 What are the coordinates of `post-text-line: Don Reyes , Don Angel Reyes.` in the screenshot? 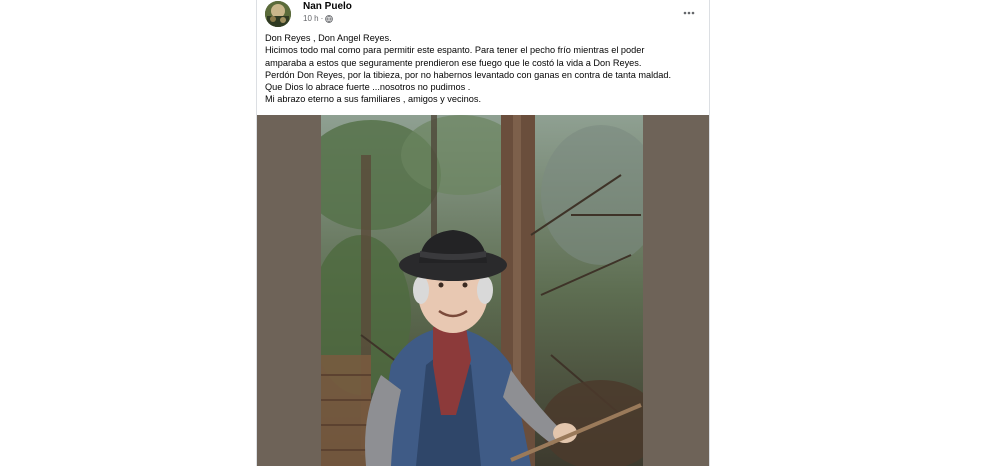 It's located at (328, 38).